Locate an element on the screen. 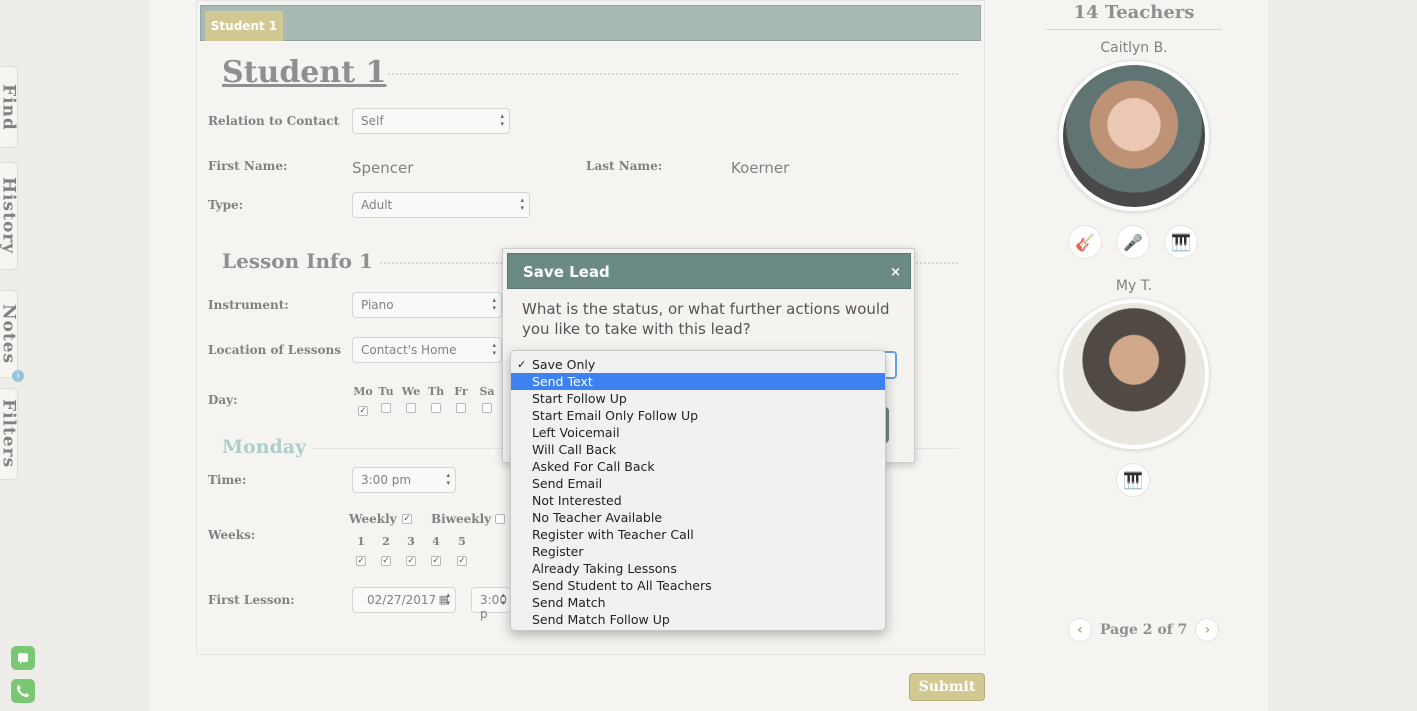  lead-status-option-label: Save Only is located at coordinates (564, 364).